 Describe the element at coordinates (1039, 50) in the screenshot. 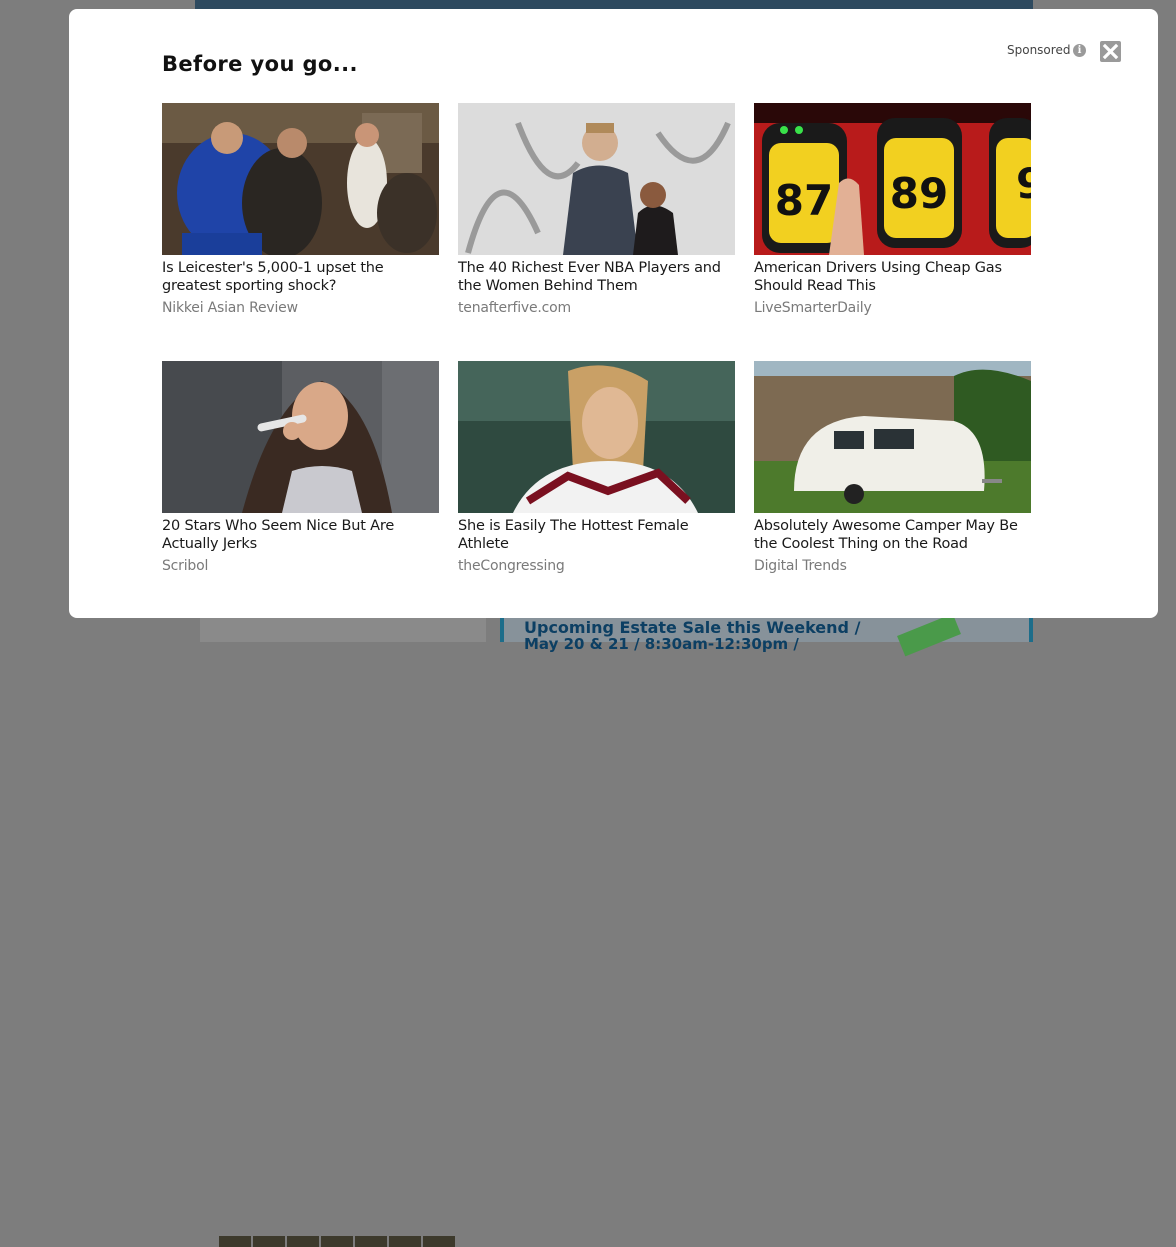

I see `sponsored-label: Sponsored` at that location.